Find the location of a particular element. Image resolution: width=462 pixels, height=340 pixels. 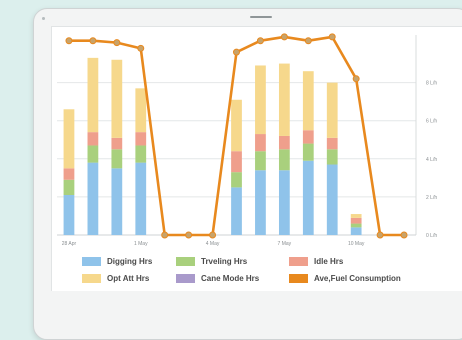

x-tick-label: 1 May is located at coordinates (141, 244).